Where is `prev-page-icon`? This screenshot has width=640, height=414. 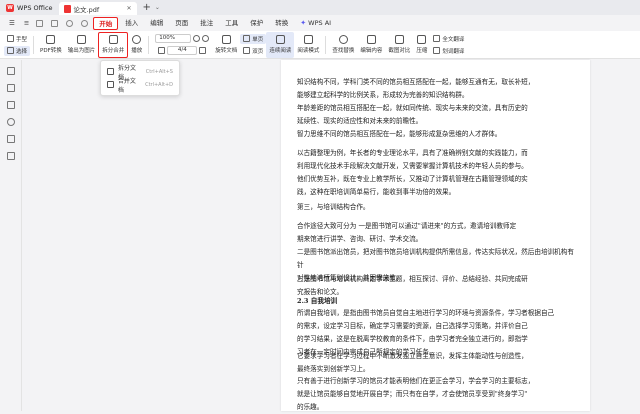
prev-page-icon is located at coordinates (162, 50).